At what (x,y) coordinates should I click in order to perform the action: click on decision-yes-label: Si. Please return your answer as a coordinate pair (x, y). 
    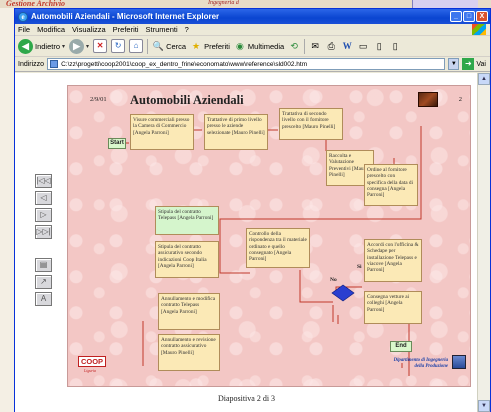
    Looking at the image, I should click on (359, 267).